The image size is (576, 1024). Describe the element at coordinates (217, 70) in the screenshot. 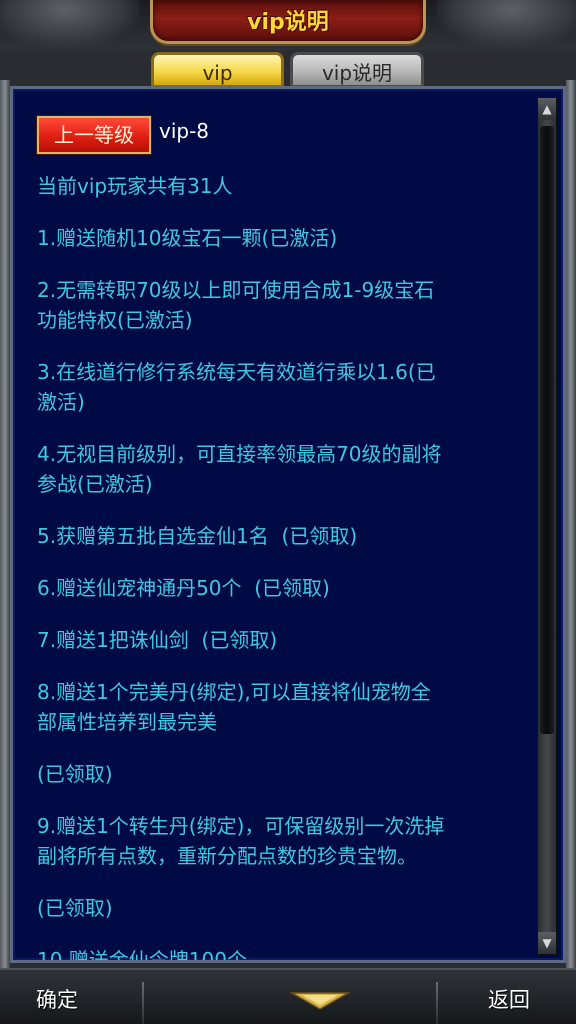

I see `tab-vip: vip` at that location.